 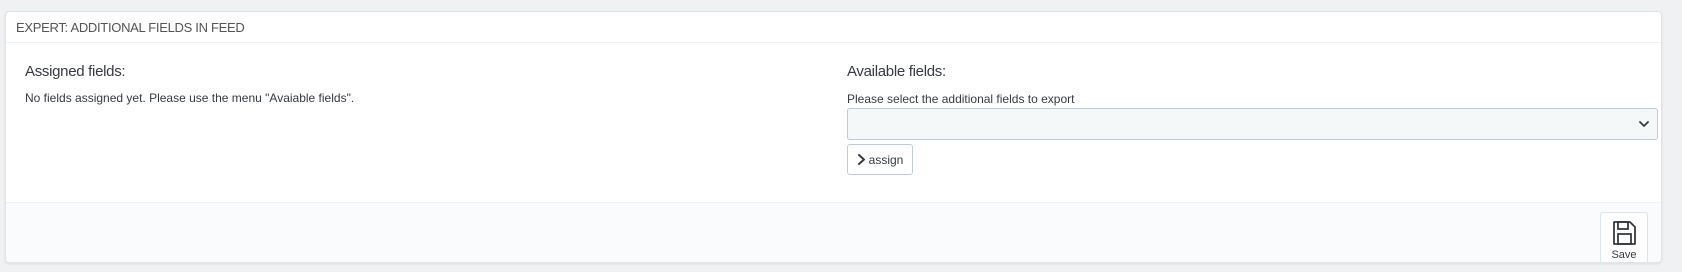 I want to click on save-button-label: Save, so click(x=1624, y=254).